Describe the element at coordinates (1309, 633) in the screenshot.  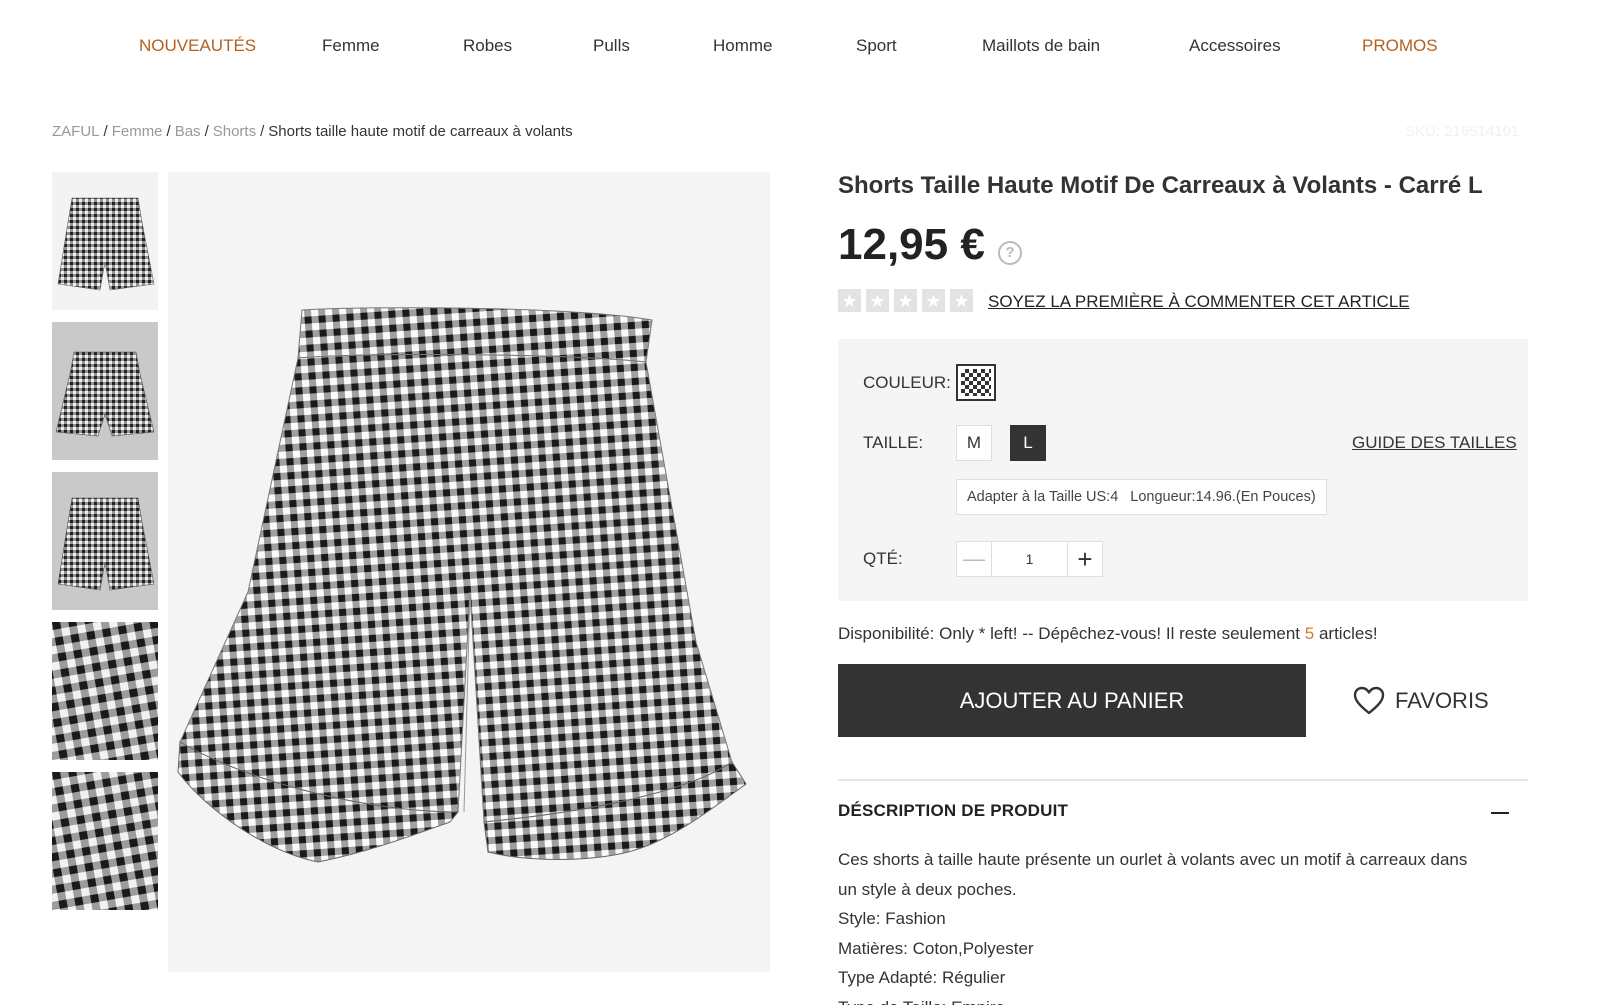
I see `availability-count: 5` at that location.